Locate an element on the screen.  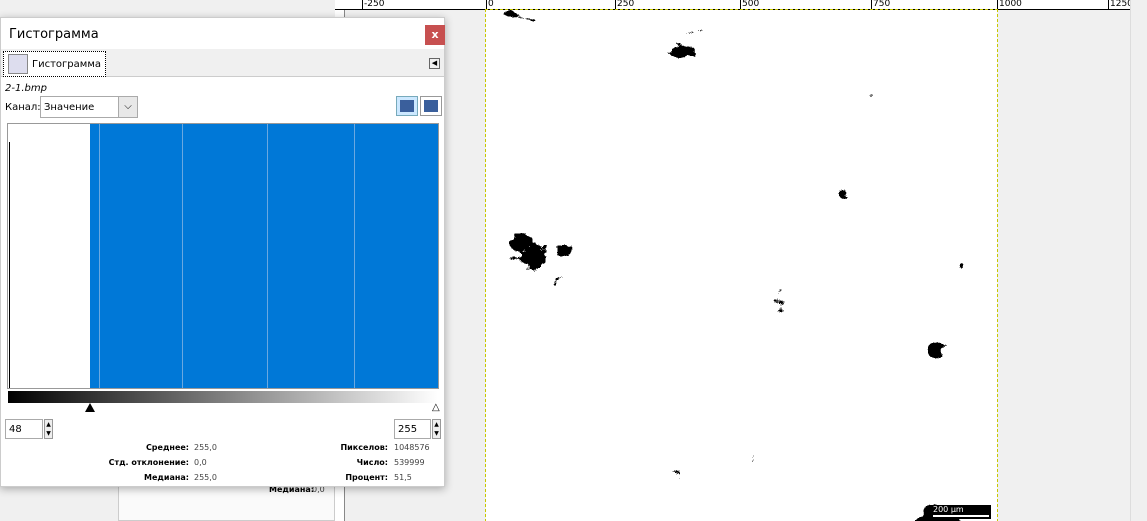
ruler-tick: 750 is located at coordinates (881, 5).